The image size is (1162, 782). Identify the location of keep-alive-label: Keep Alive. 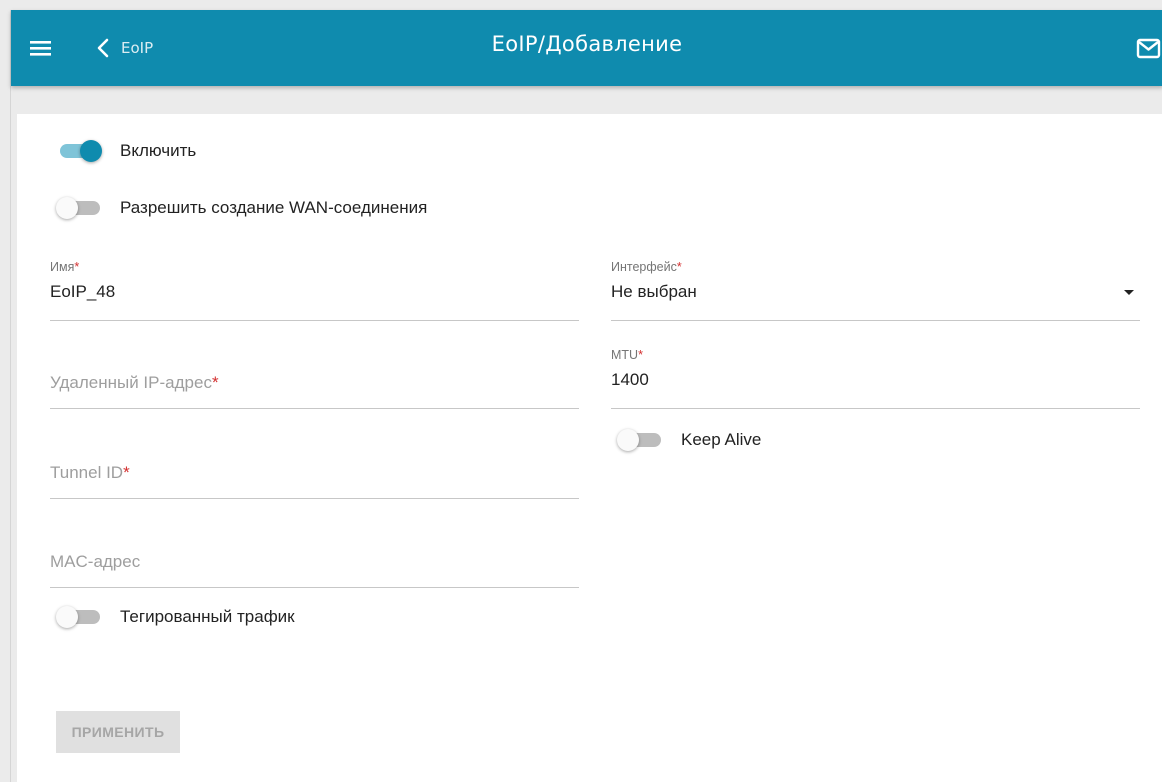
(721, 439).